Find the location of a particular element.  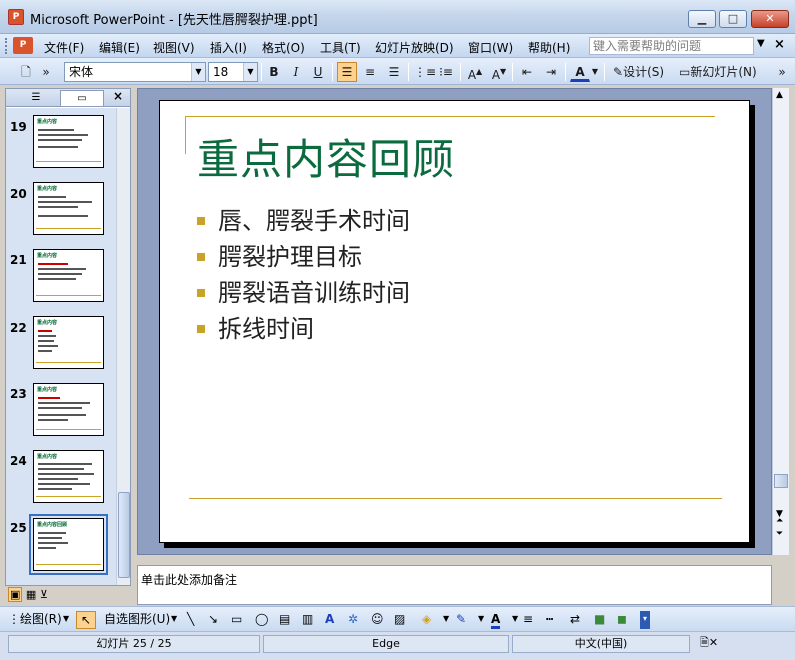

toolbar-options-icon: ▾ is located at coordinates (645, 620).